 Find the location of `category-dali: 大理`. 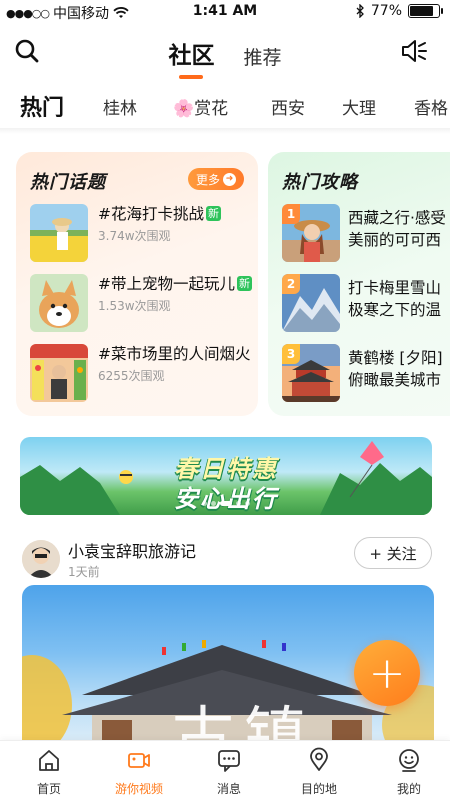

category-dali: 大理 is located at coordinates (359, 106).